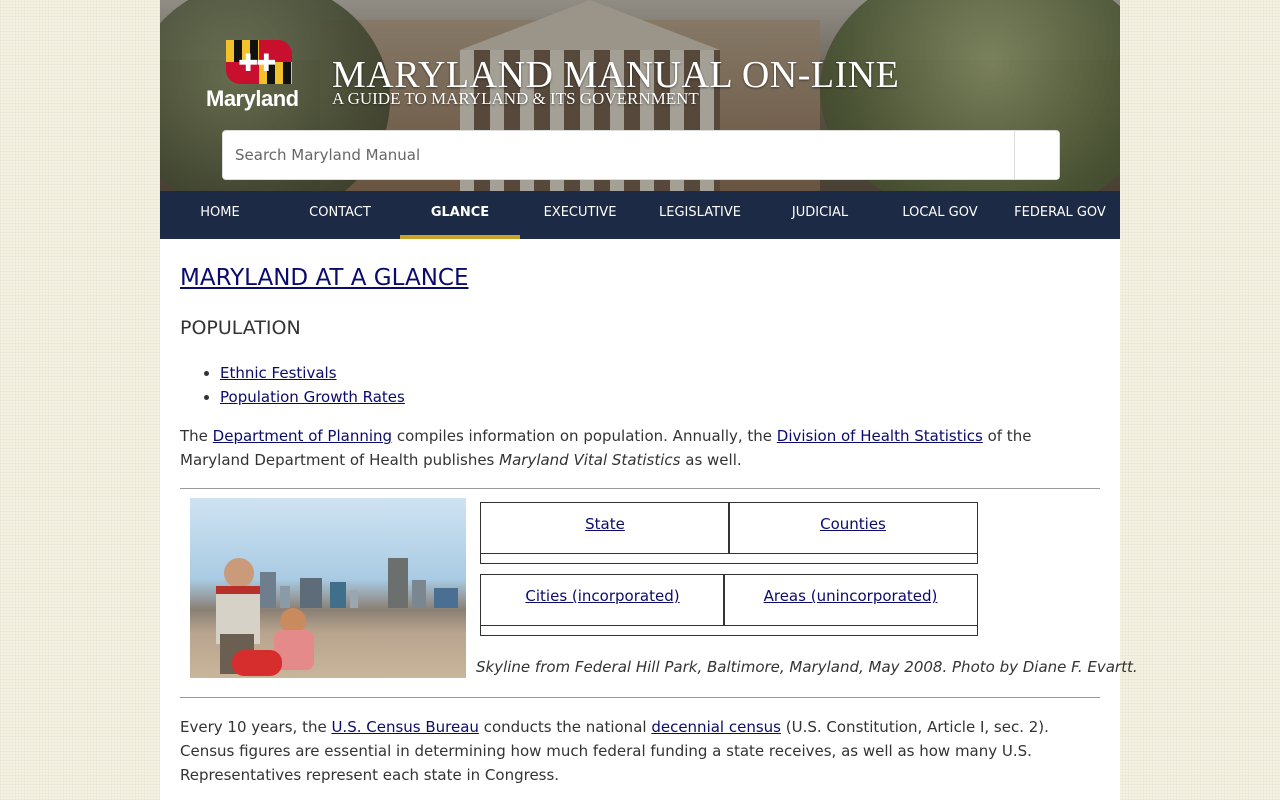 Image resolution: width=1280 pixels, height=800 pixels. What do you see at coordinates (252, 98) in the screenshot?
I see `logo-text: Maryland` at bounding box center [252, 98].